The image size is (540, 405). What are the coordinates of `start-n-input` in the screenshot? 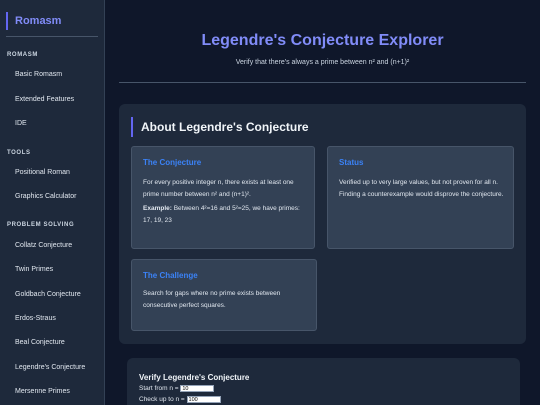 It's located at (197, 388).